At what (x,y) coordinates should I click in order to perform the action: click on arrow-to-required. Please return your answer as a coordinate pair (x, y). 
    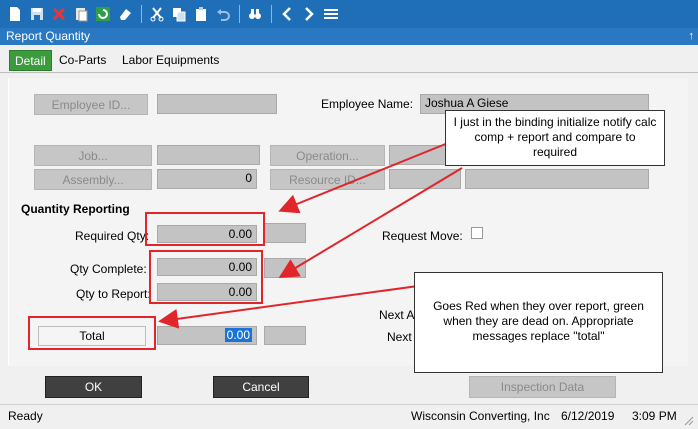
    Looking at the image, I should click on (363, 178).